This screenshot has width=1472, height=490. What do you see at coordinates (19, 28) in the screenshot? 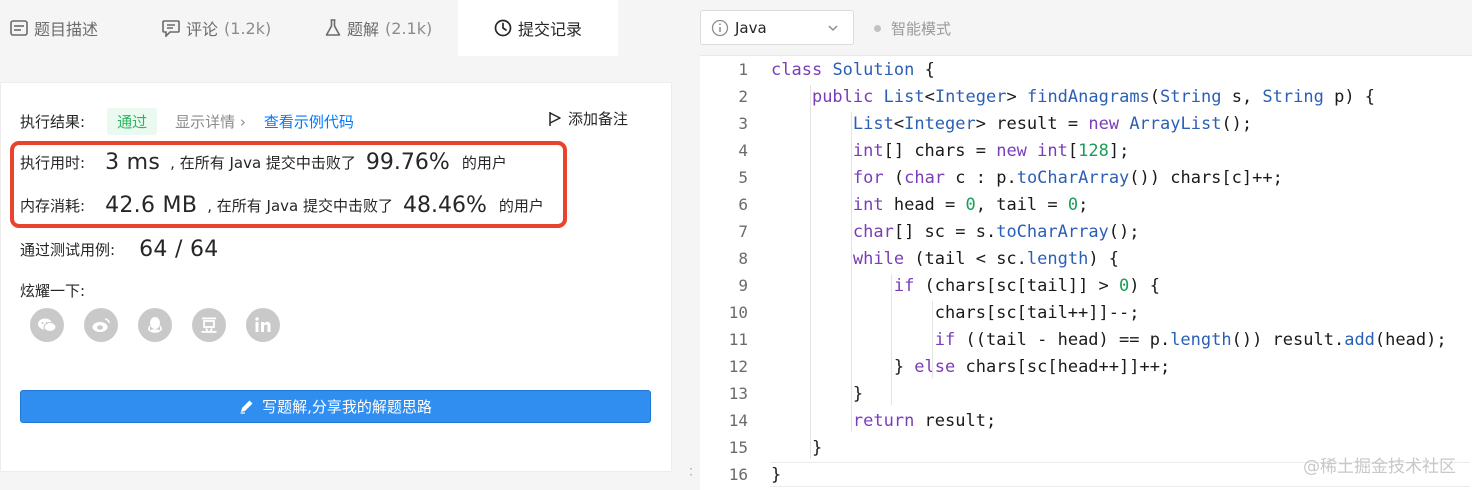
I see `document-icon` at bounding box center [19, 28].